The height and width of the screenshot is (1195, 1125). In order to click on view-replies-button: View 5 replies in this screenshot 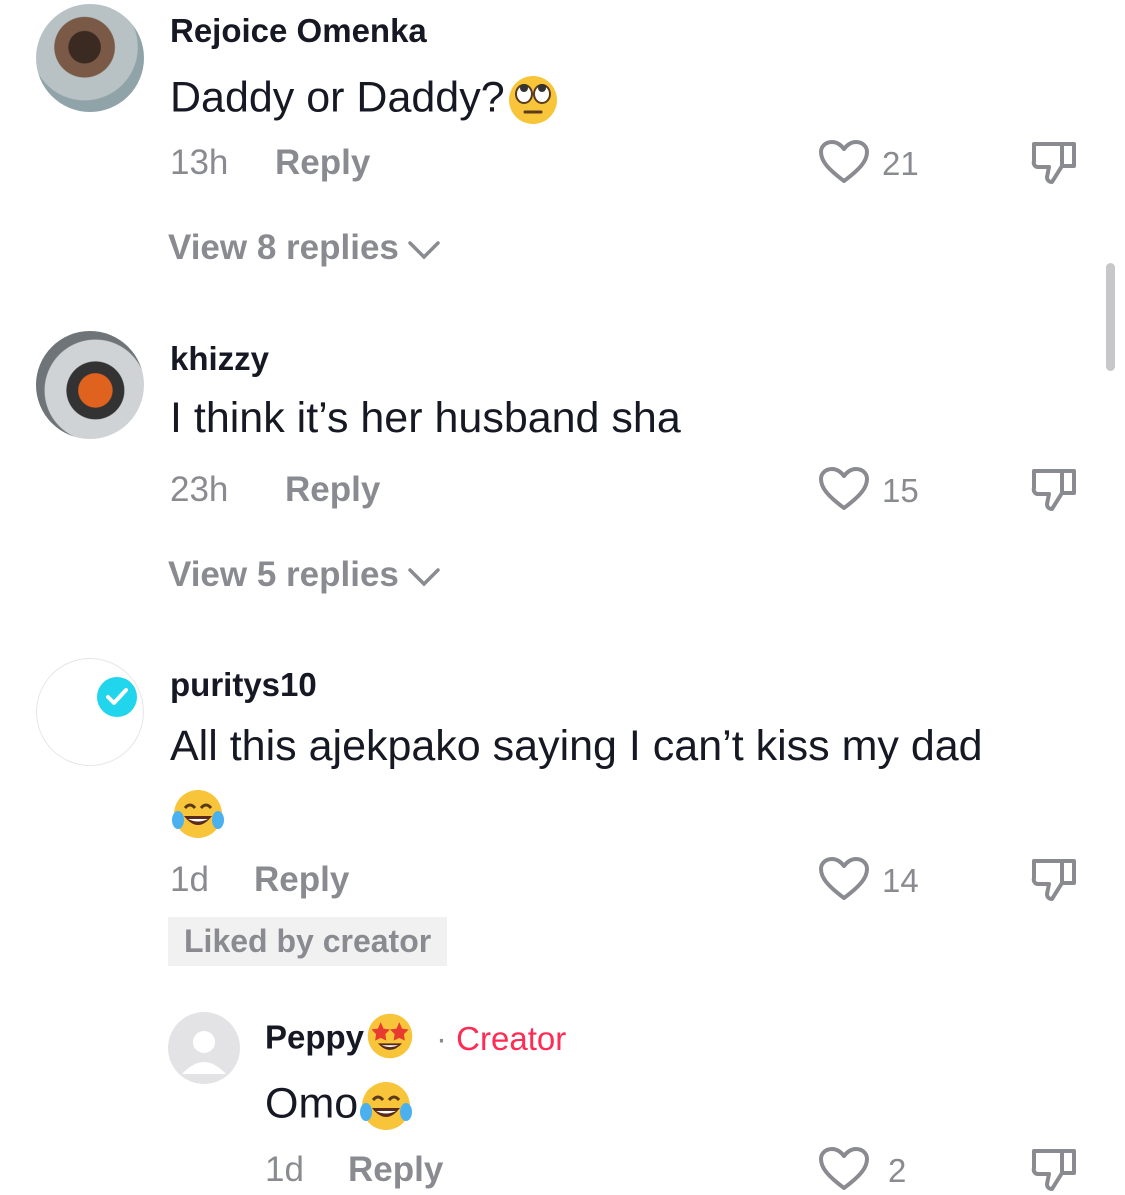, I will do `click(304, 575)`.